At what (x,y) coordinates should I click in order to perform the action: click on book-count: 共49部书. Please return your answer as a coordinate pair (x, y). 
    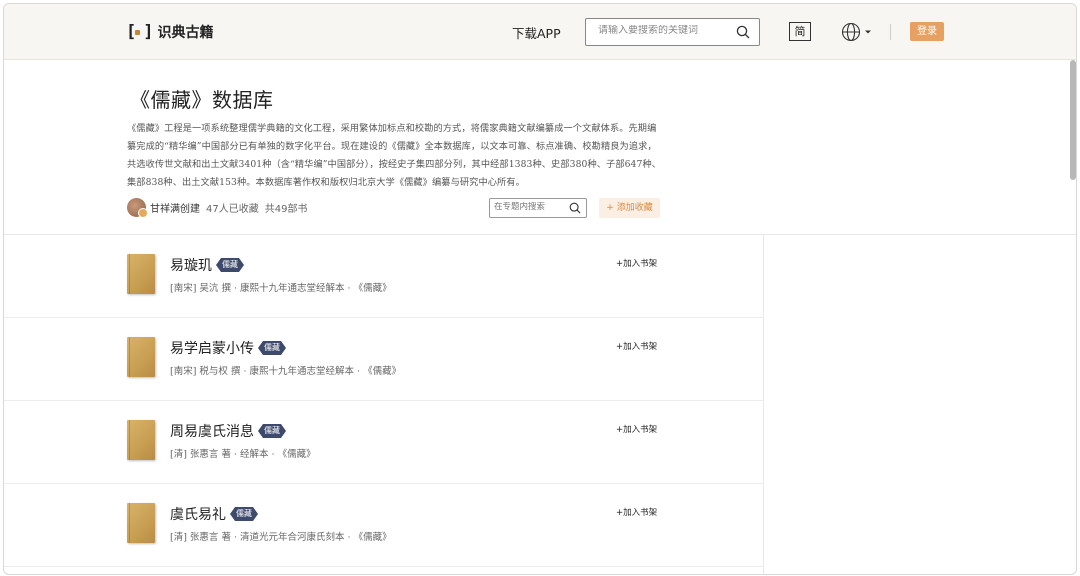
    Looking at the image, I should click on (286, 209).